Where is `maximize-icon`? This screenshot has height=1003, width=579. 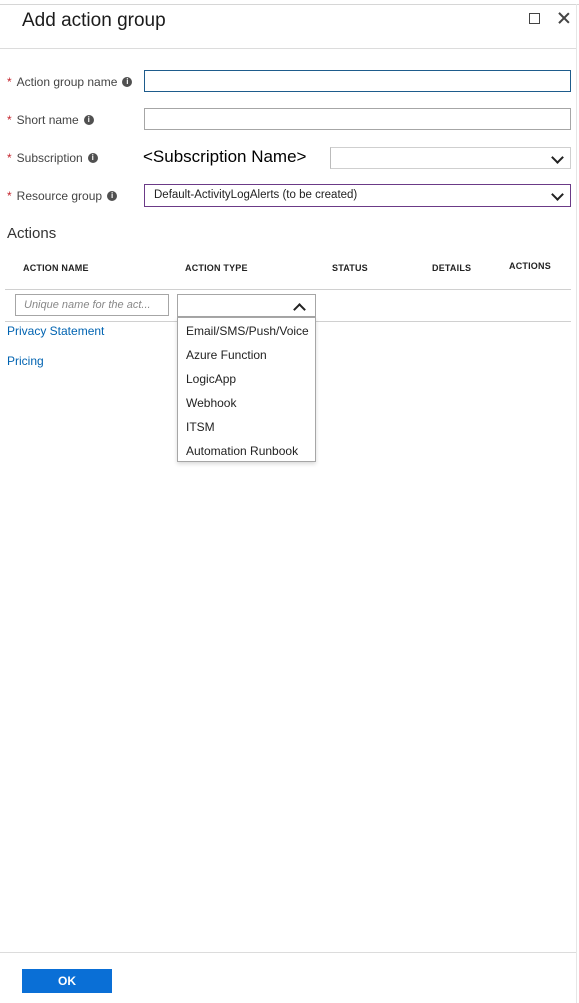 maximize-icon is located at coordinates (534, 18).